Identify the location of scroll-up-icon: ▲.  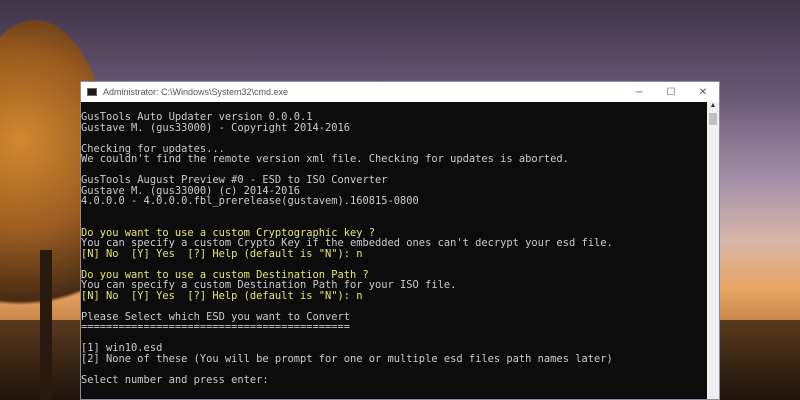
(713, 107).